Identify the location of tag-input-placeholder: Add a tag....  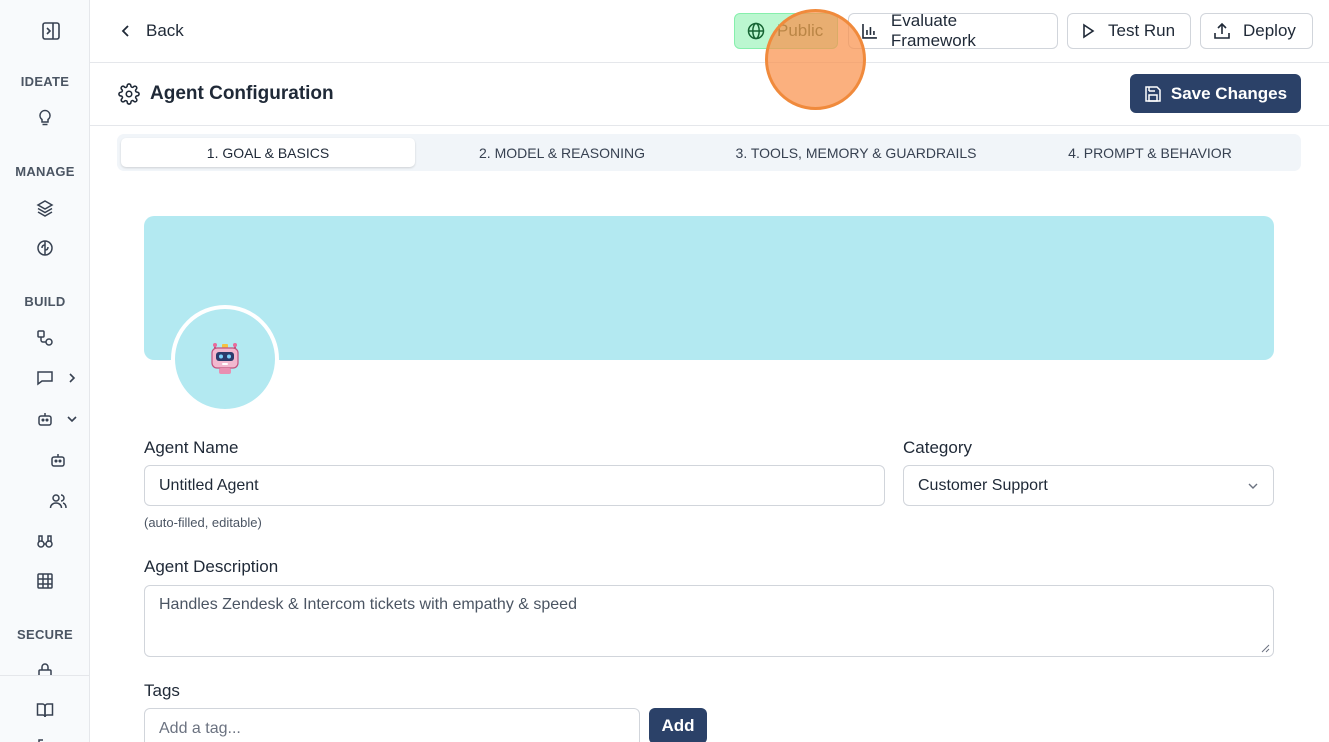
(200, 728).